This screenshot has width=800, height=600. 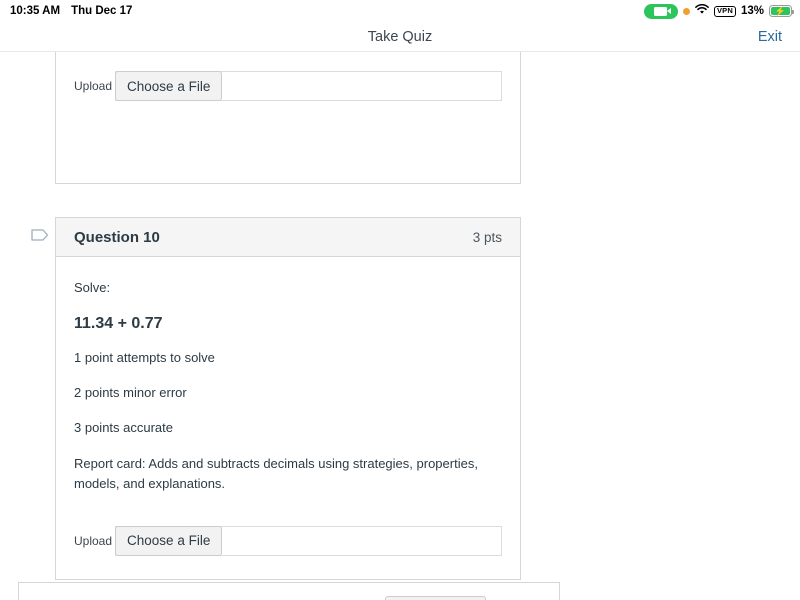 What do you see at coordinates (770, 37) in the screenshot?
I see `exit-link: Exit` at bounding box center [770, 37].